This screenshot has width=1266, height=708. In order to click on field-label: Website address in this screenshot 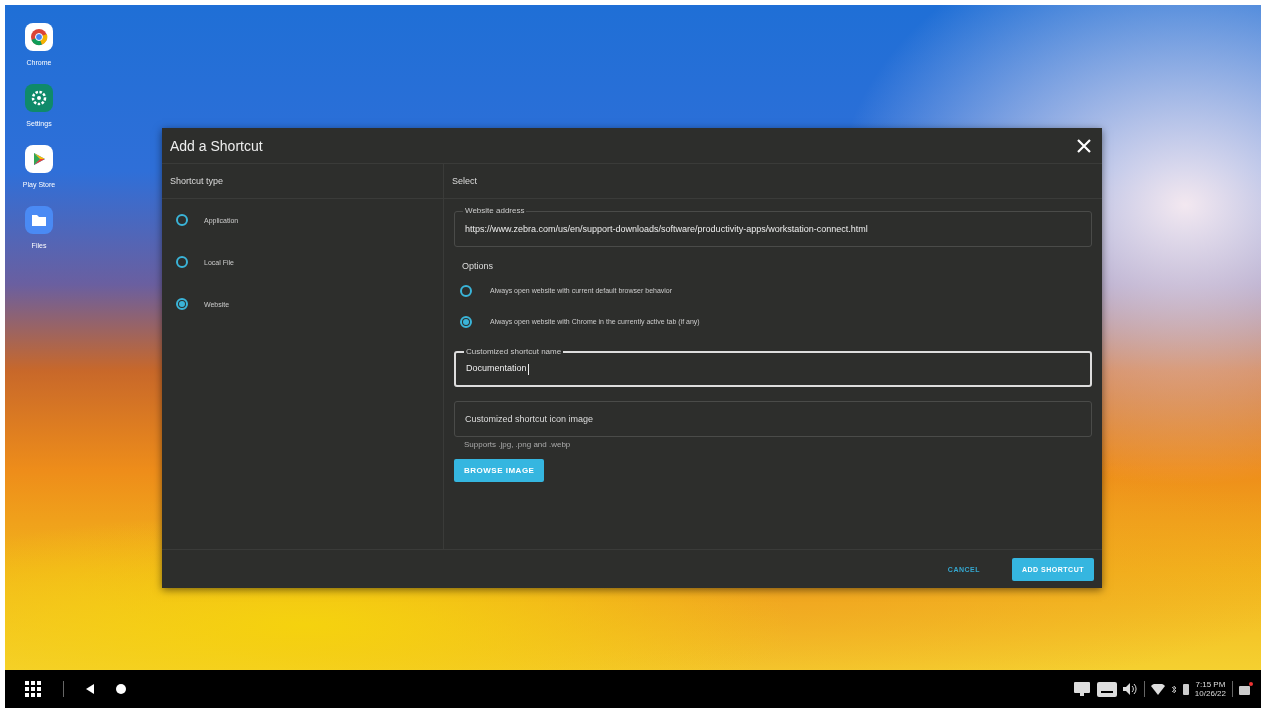, I will do `click(495, 211)`.